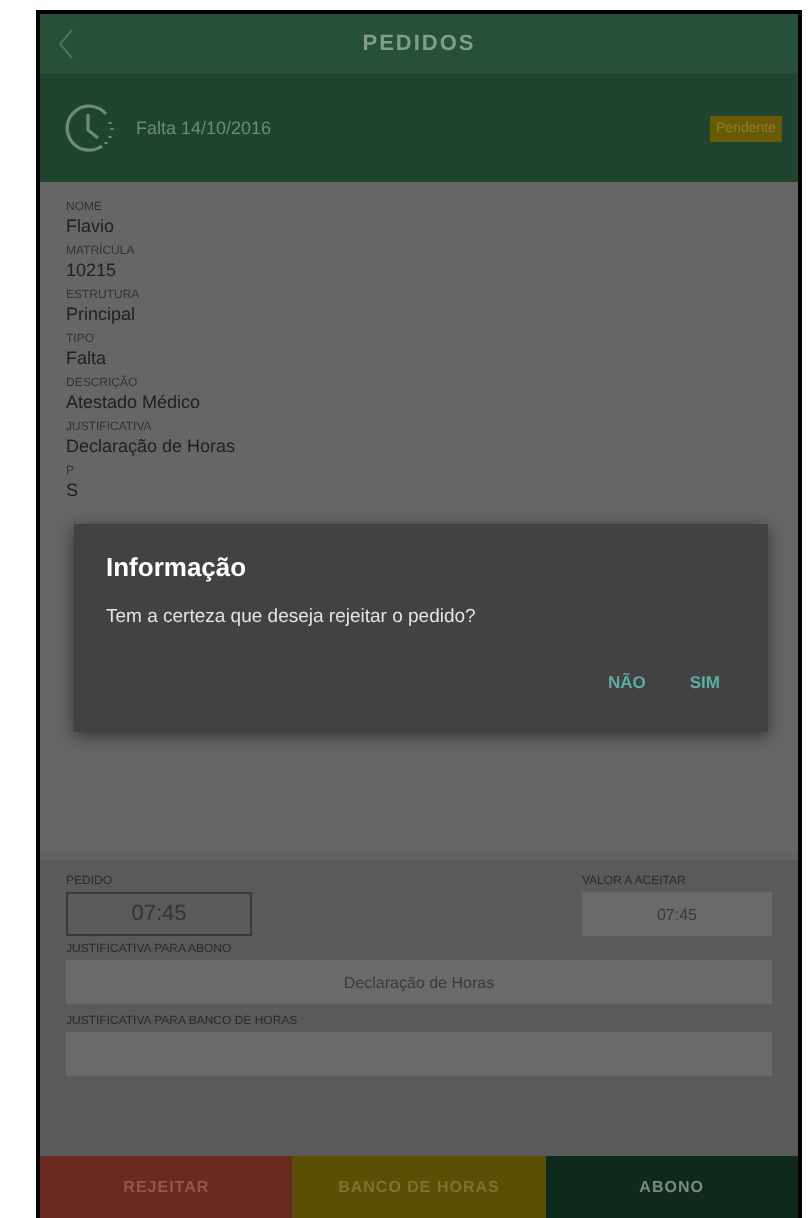 The image size is (808, 1218). Describe the element at coordinates (90, 128) in the screenshot. I see `clock-icon` at that location.